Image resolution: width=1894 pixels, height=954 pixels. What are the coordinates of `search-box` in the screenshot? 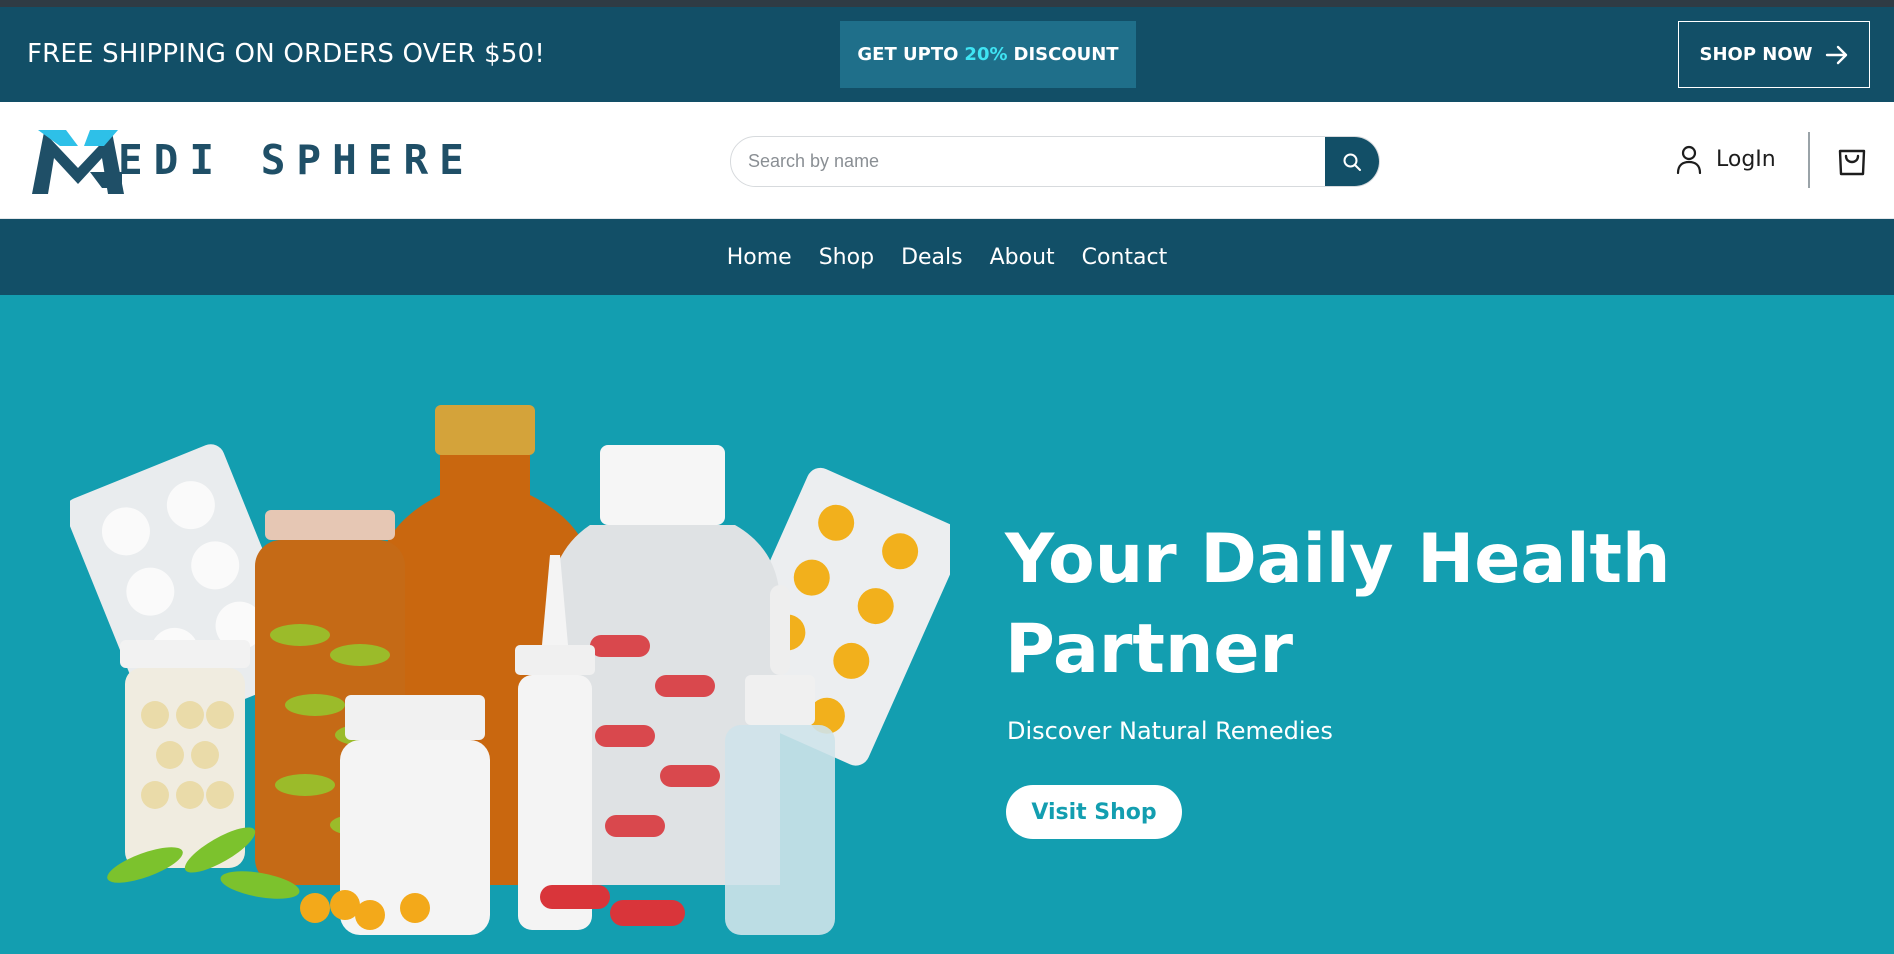 It's located at (1055, 161).